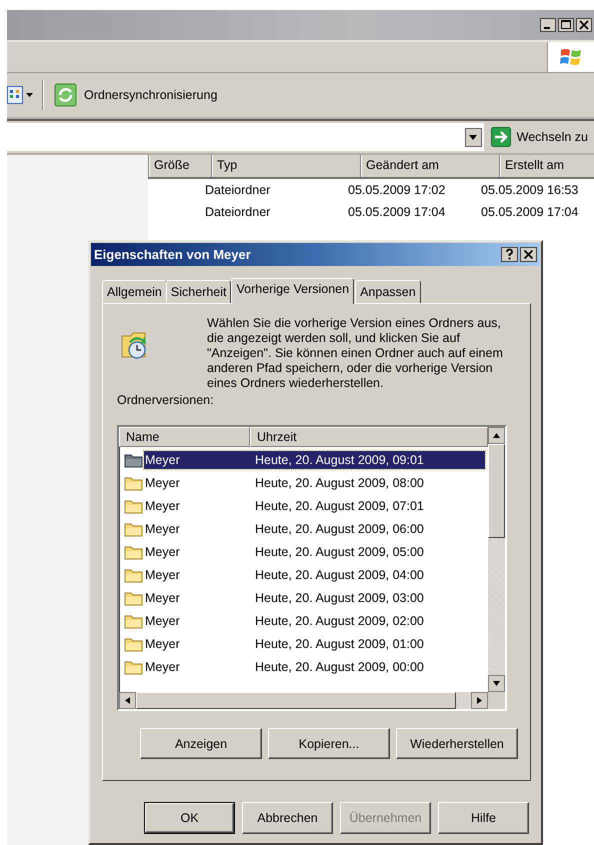 This screenshot has height=845, width=594. What do you see at coordinates (314, 529) in the screenshot?
I see `list-row: Meyer Heute, 20. August 2009, 06:00` at bounding box center [314, 529].